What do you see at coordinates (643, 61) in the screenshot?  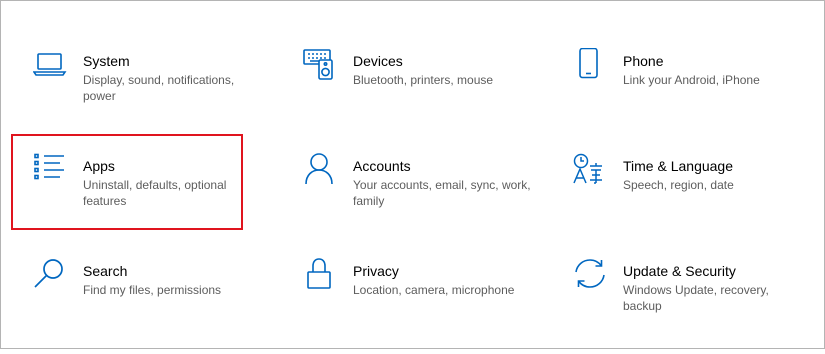 I see `tile-title: Phone` at bounding box center [643, 61].